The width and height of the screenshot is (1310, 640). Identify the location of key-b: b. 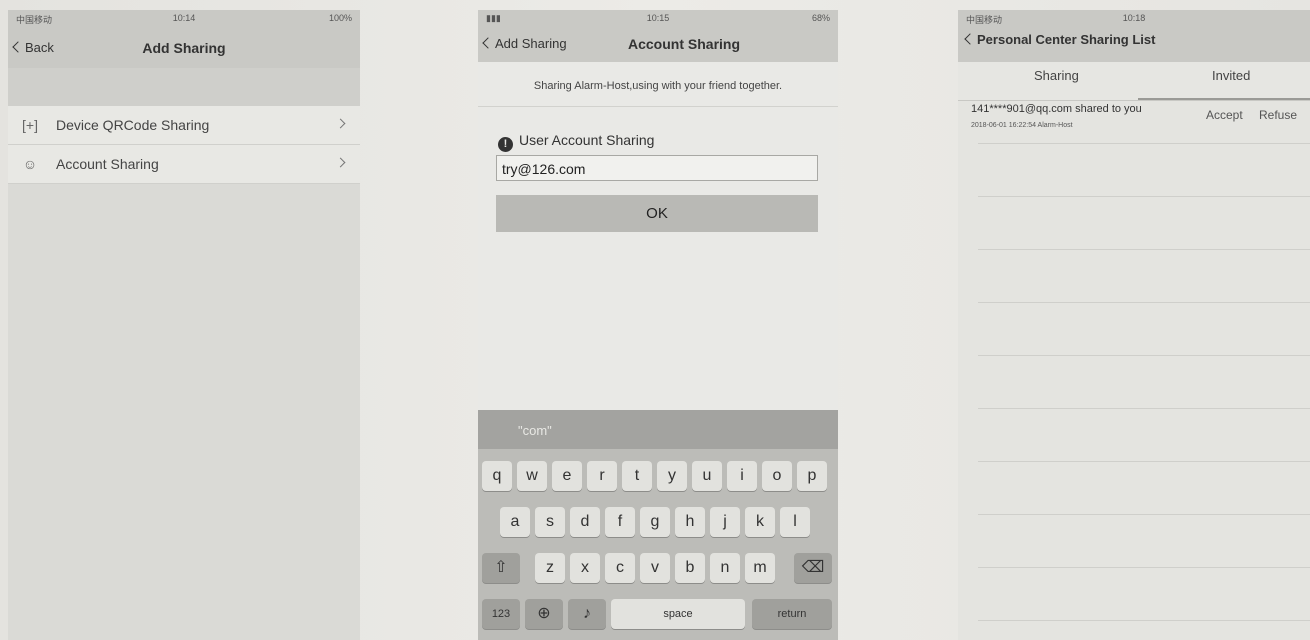
(690, 568).